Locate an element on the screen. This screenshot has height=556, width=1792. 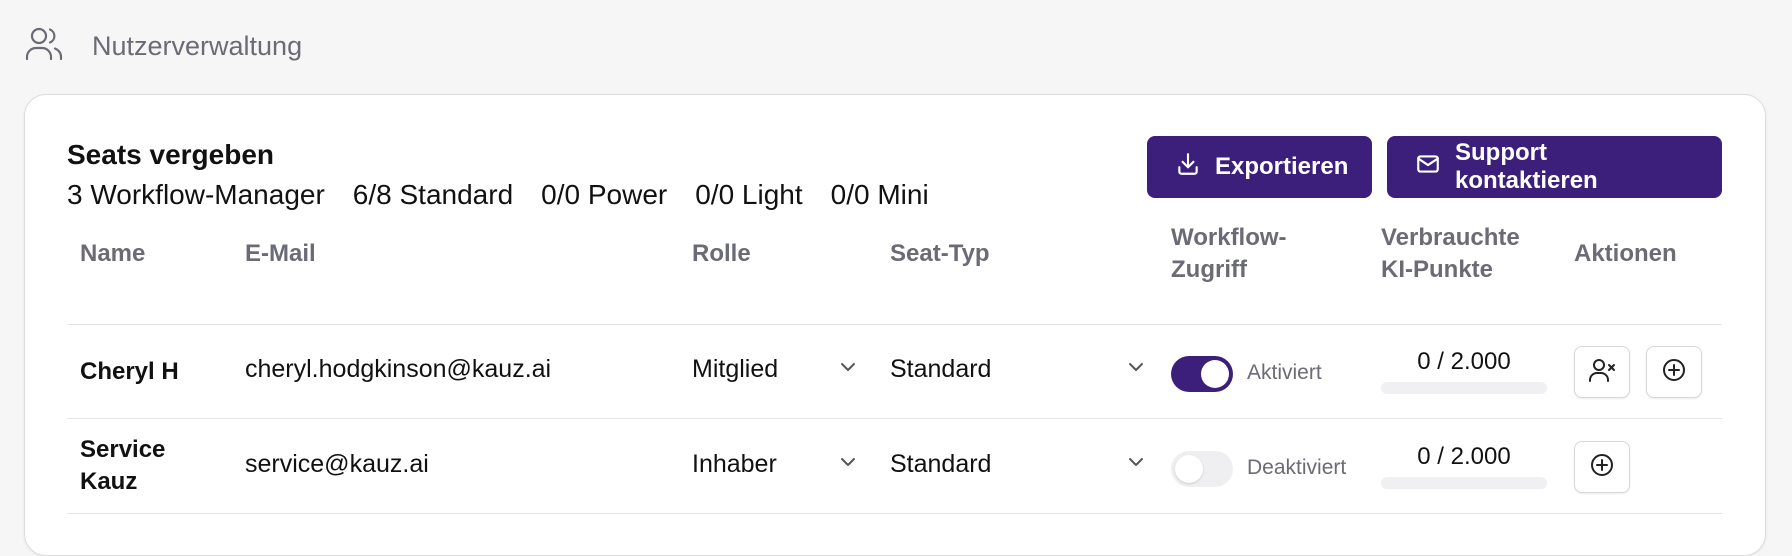
user-name-line1: Service is located at coordinates (123, 449).